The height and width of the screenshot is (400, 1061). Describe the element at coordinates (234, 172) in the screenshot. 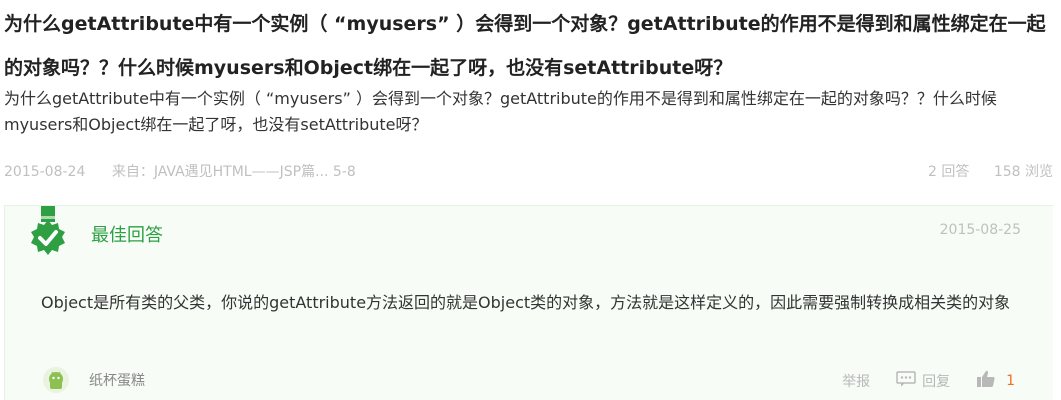

I see `question-source-link: 来自：JAVA遇见HTML——JSP篇... 5-8` at that location.